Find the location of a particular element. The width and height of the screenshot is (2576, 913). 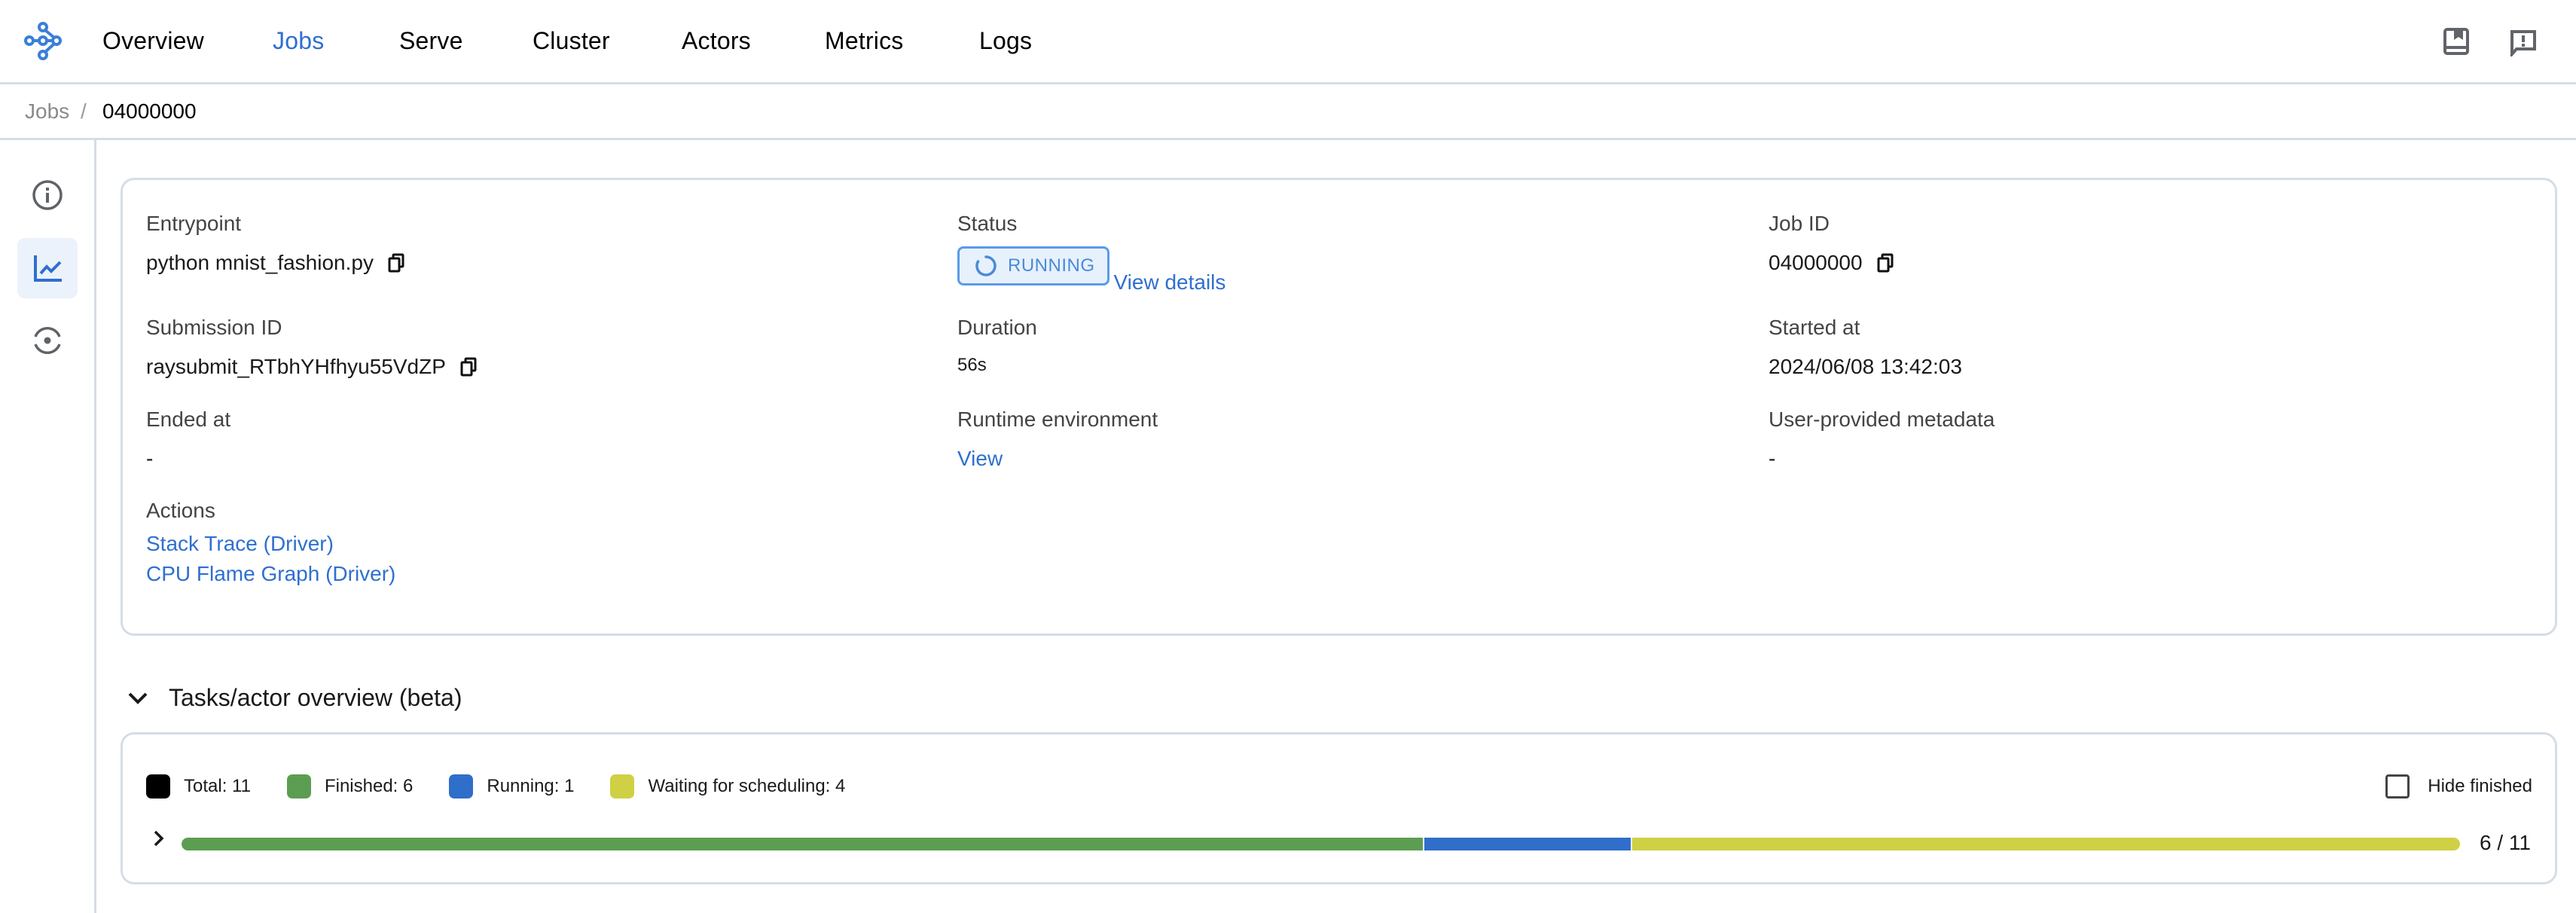

ray-logo-icon is located at coordinates (46, 42).